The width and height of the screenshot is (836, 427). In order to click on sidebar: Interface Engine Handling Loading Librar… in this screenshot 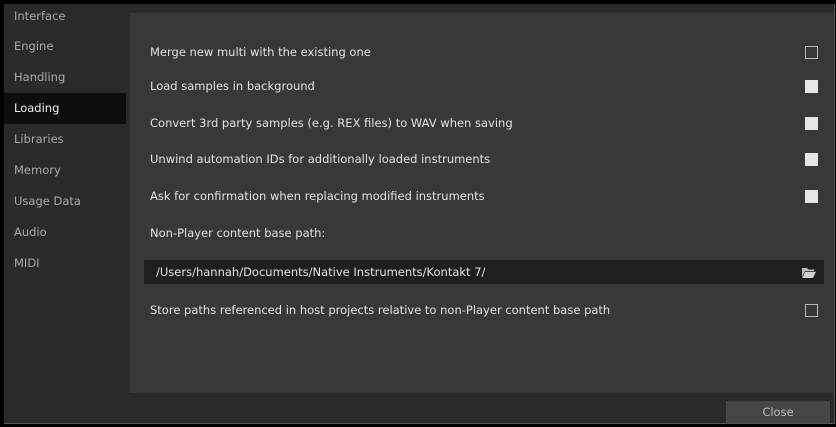, I will do `click(65, 202)`.